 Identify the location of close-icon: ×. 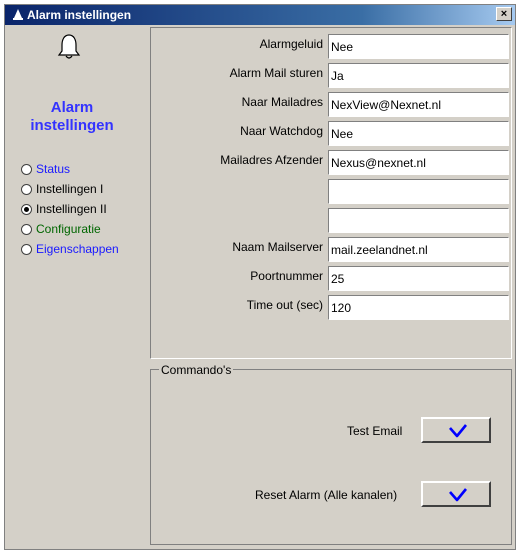
(504, 14).